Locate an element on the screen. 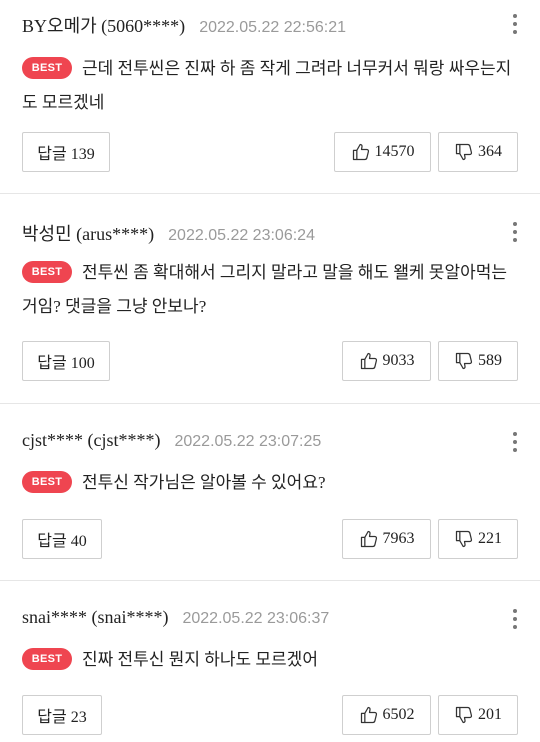 The image size is (540, 742). reply-label: 답글 40 is located at coordinates (62, 541).